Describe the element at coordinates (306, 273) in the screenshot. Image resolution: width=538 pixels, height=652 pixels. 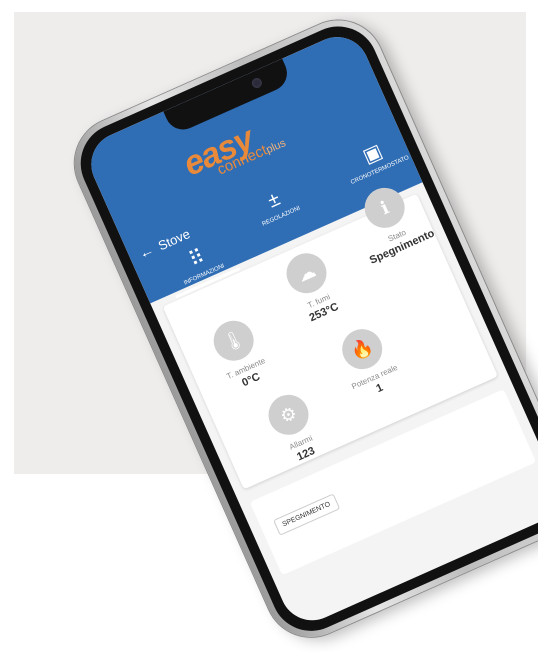
I see `smoke-icon: ☁` at that location.